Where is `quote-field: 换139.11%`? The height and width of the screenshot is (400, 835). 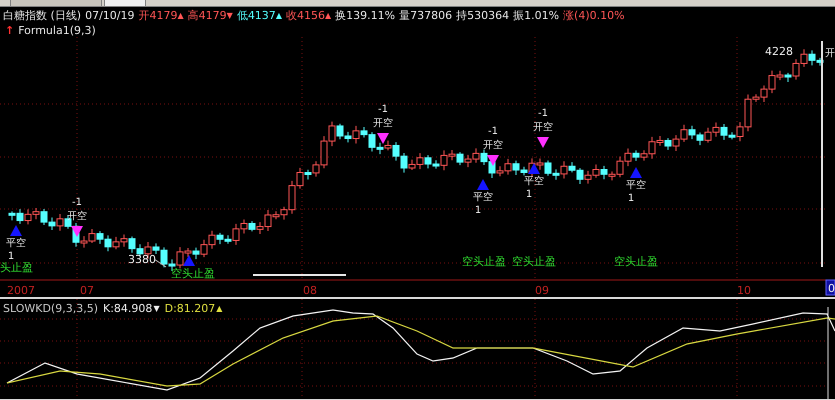 quote-field: 换139.11% is located at coordinates (365, 15).